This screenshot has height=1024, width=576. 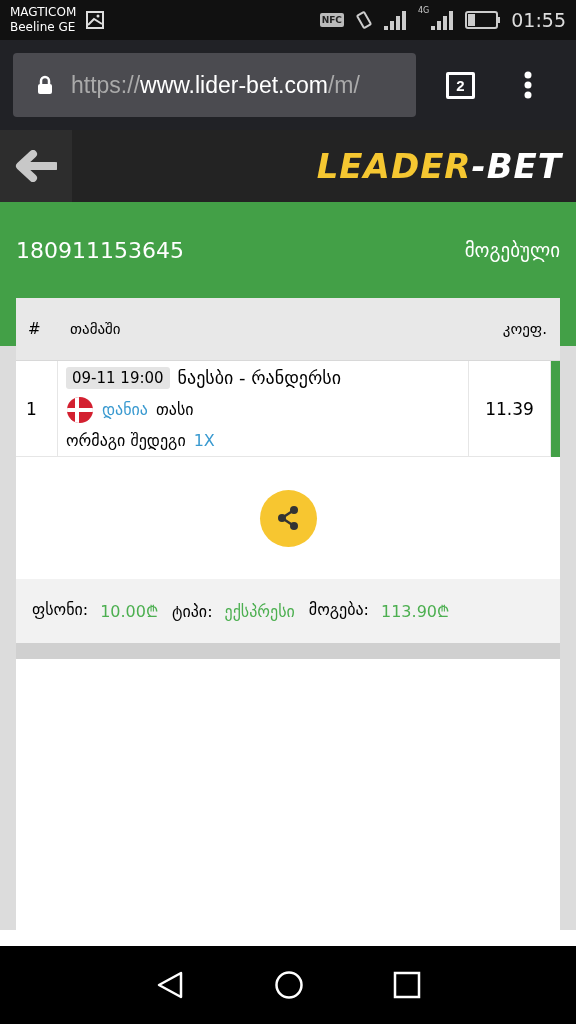 What do you see at coordinates (80, 410) in the screenshot?
I see `flag-icon` at bounding box center [80, 410].